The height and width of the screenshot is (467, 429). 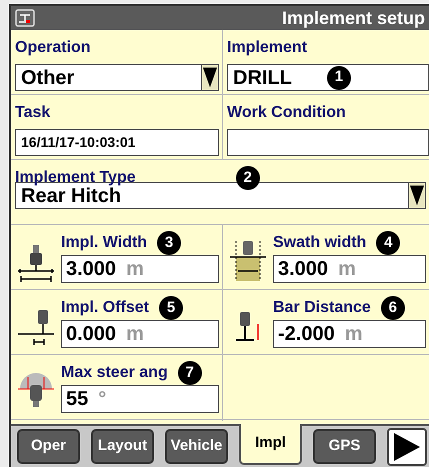 What do you see at coordinates (36, 328) in the screenshot?
I see `tractor-offset-icon` at bounding box center [36, 328].